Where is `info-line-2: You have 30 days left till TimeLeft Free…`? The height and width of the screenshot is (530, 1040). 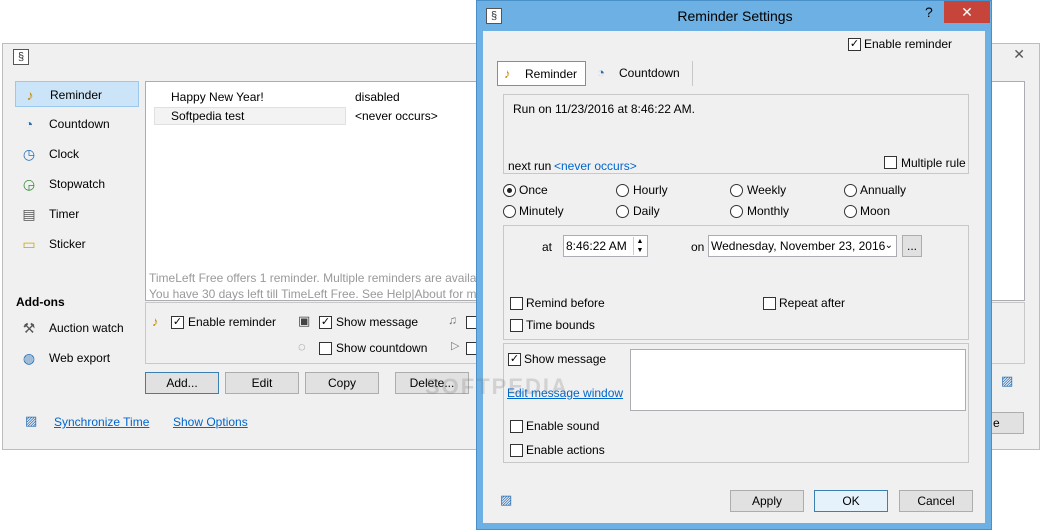
info-line-2: You have 30 days left till TimeLeft Free… is located at coordinates (316, 294).